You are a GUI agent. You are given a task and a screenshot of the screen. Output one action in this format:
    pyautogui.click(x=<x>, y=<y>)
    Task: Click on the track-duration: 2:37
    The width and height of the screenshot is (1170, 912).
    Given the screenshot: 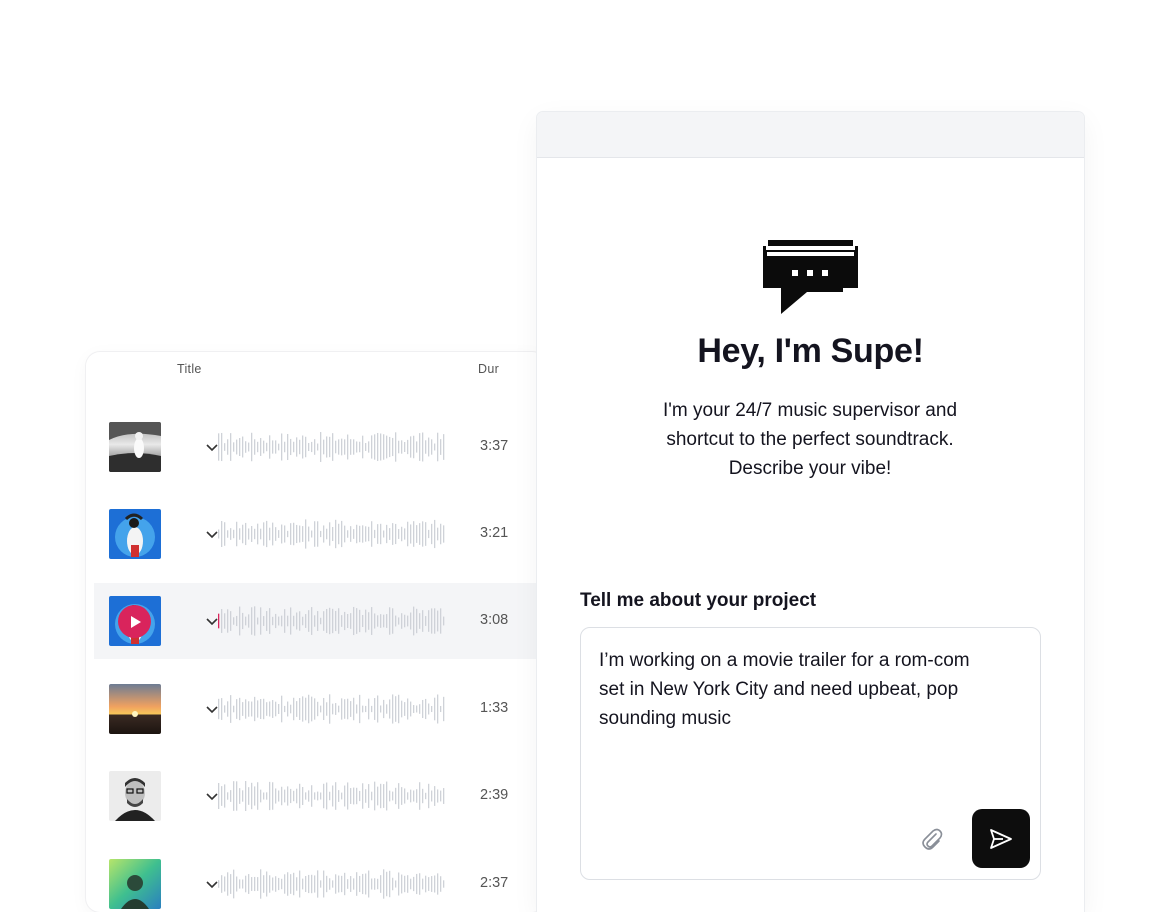 What is the action you would take?
    pyautogui.click(x=494, y=883)
    